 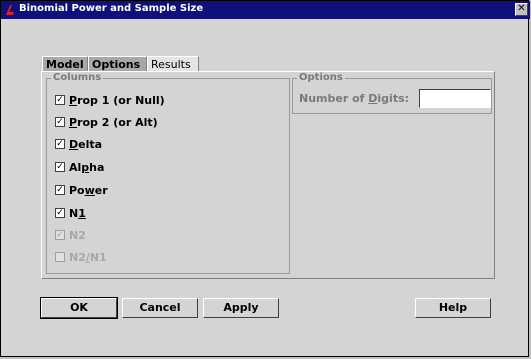 I want to click on options-group-legend: Options, so click(x=321, y=77).